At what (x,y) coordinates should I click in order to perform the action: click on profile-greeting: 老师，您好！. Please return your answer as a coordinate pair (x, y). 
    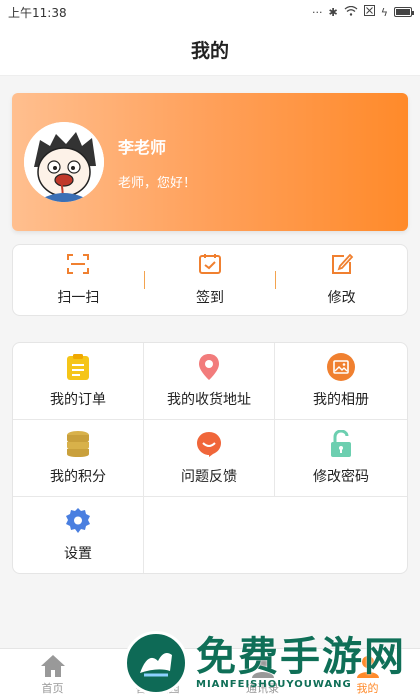
    Looking at the image, I should click on (157, 183).